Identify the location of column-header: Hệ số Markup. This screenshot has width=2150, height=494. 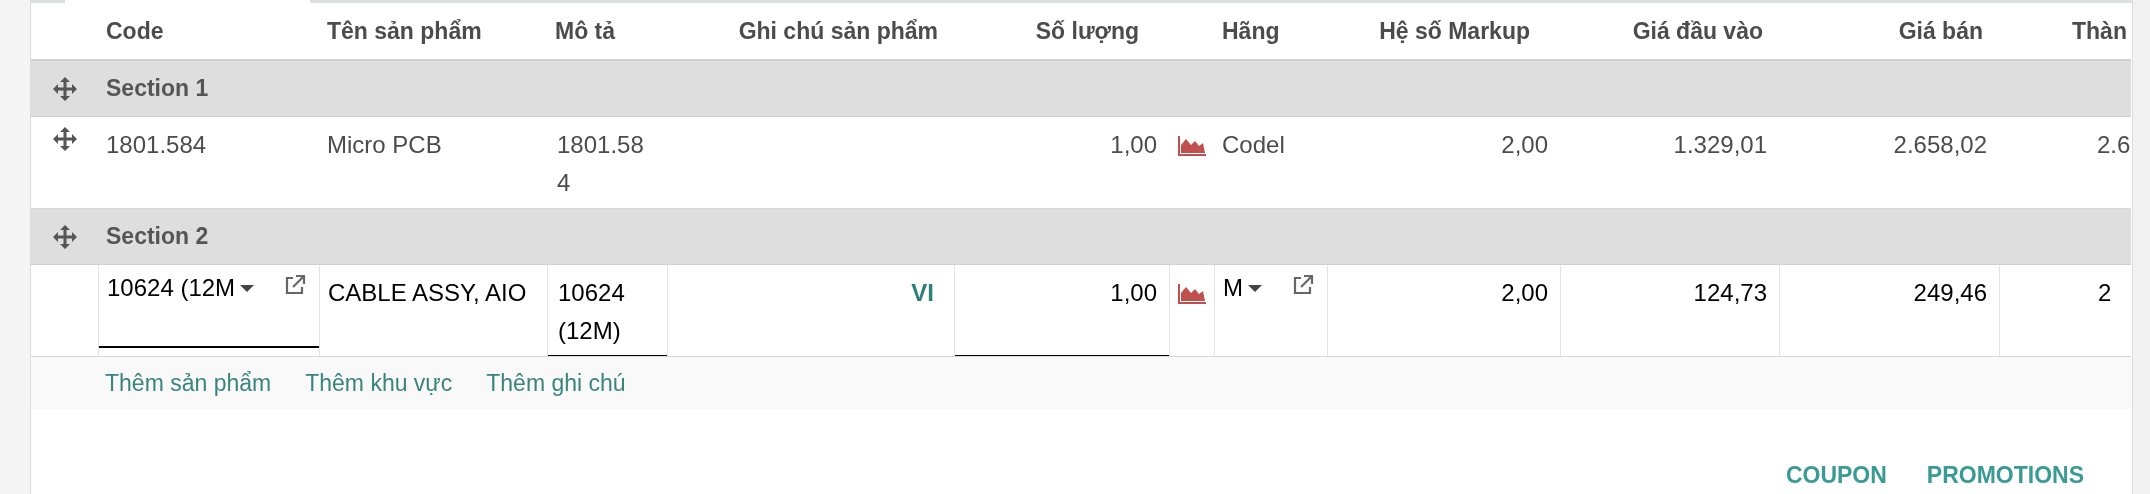
(1454, 31).